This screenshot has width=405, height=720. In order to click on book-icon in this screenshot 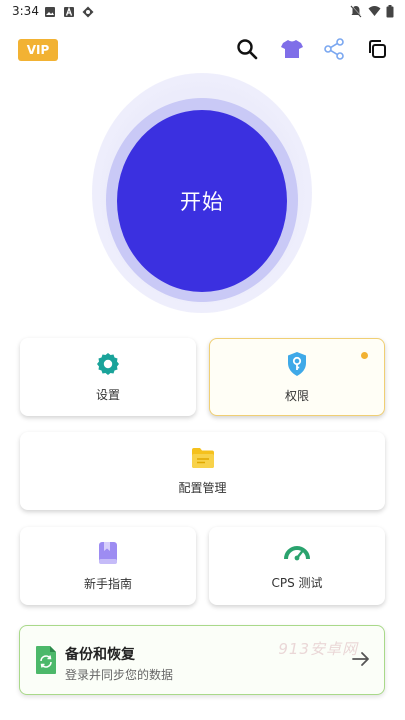, I will do `click(108, 552)`.